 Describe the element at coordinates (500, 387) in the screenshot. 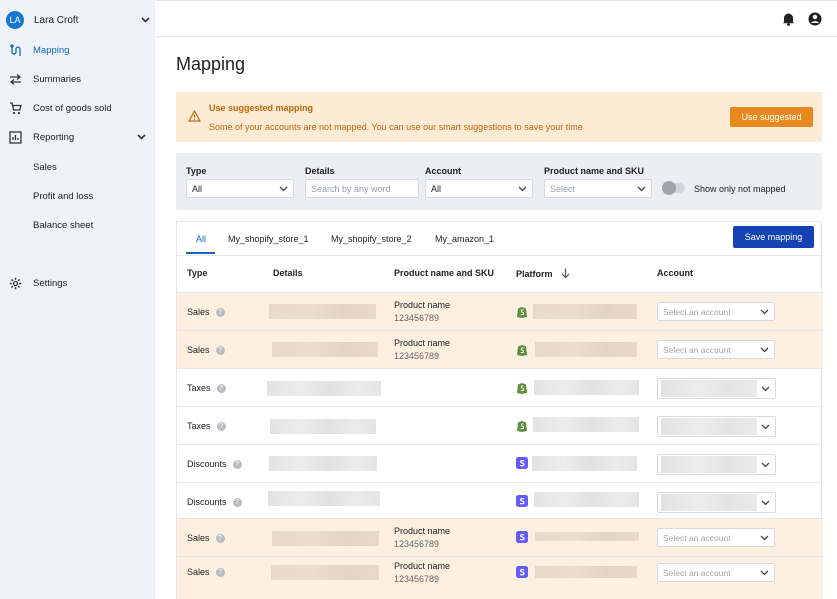

I see `table-row: Taxes?` at that location.